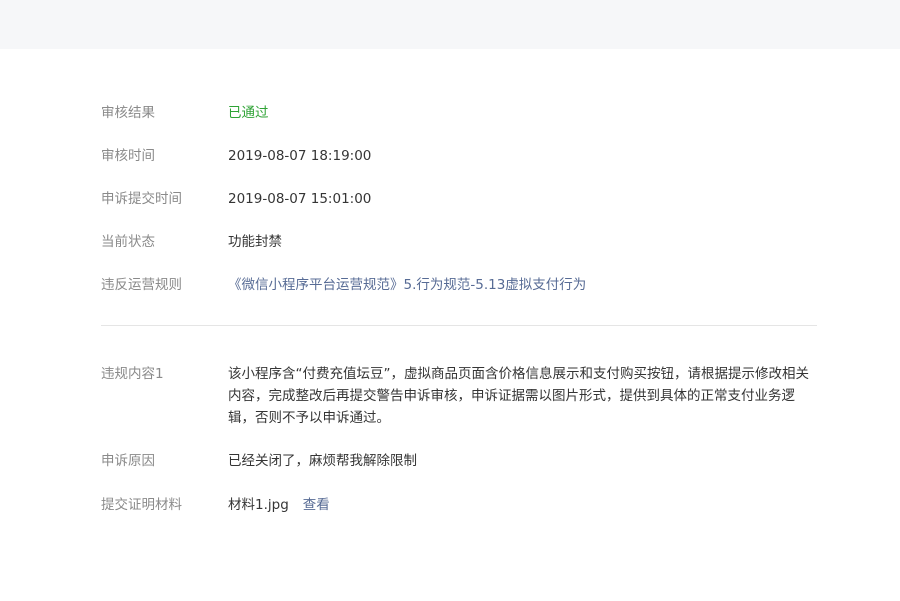 The width and height of the screenshot is (900, 601). I want to click on section-divider, so click(459, 325).